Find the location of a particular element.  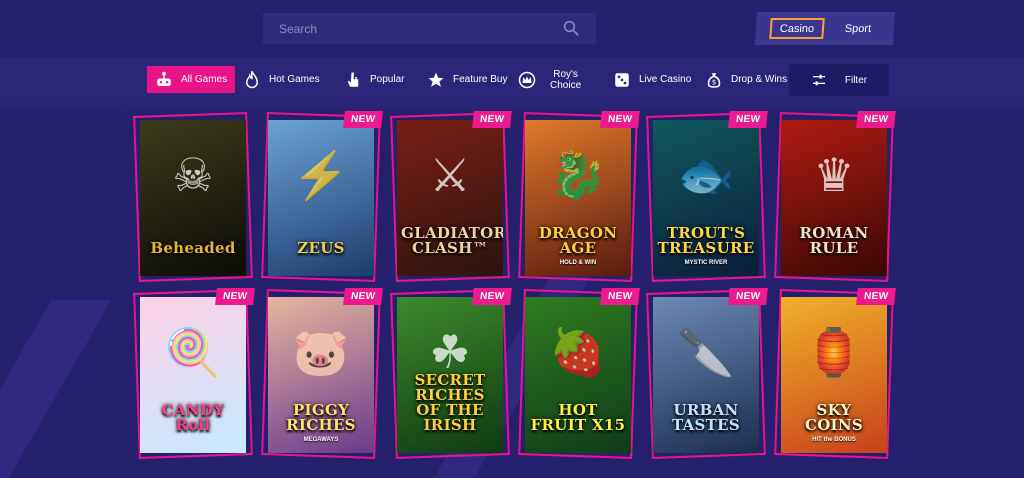

game-title: SECRET RICHES OF THE IRISH is located at coordinates (450, 402).